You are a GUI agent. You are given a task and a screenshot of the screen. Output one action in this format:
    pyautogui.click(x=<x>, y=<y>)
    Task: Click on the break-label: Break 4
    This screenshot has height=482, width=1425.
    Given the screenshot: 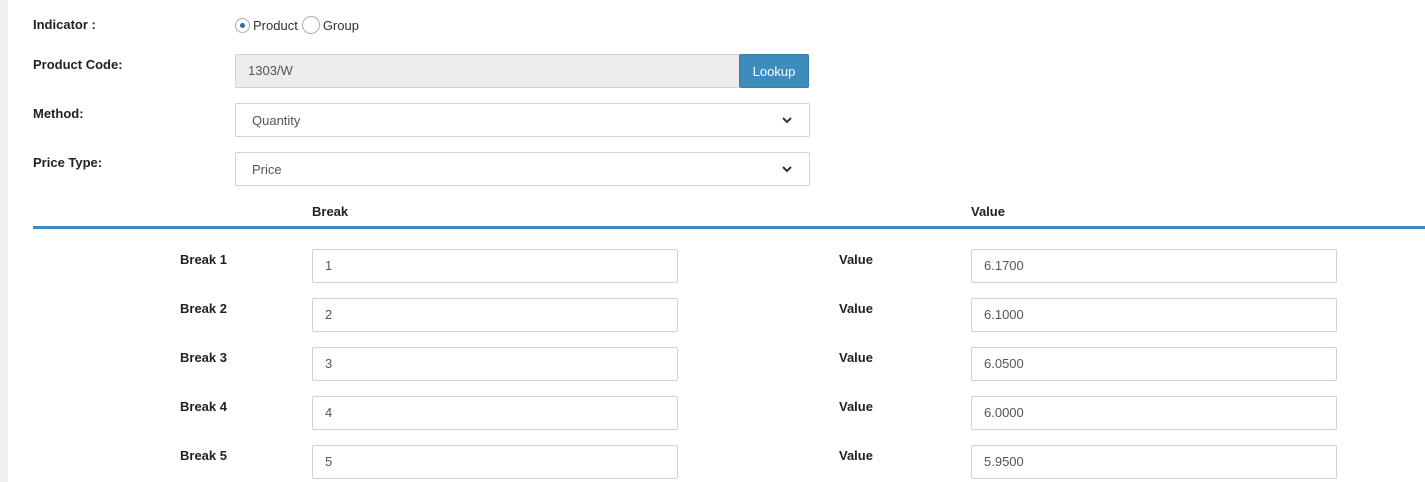 What is the action you would take?
    pyautogui.click(x=203, y=406)
    